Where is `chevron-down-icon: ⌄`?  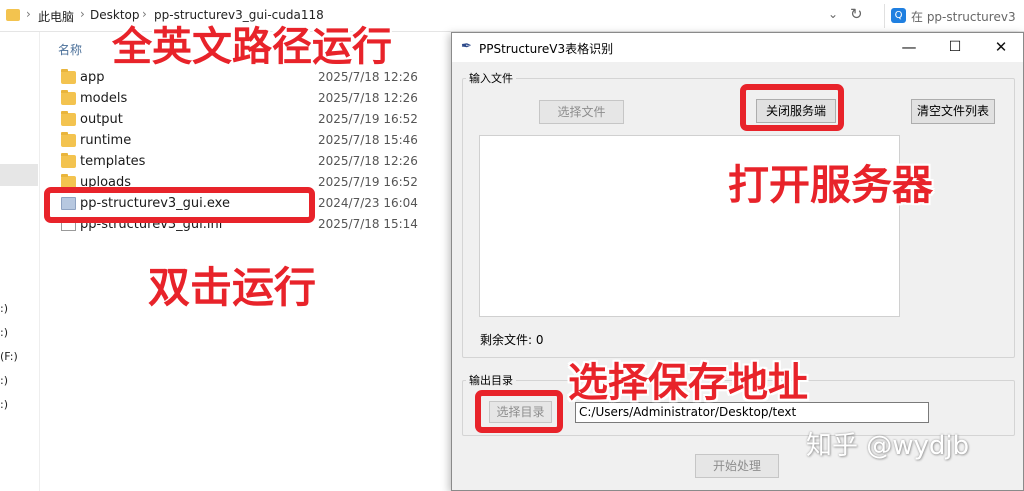 chevron-down-icon: ⌄ is located at coordinates (833, 14).